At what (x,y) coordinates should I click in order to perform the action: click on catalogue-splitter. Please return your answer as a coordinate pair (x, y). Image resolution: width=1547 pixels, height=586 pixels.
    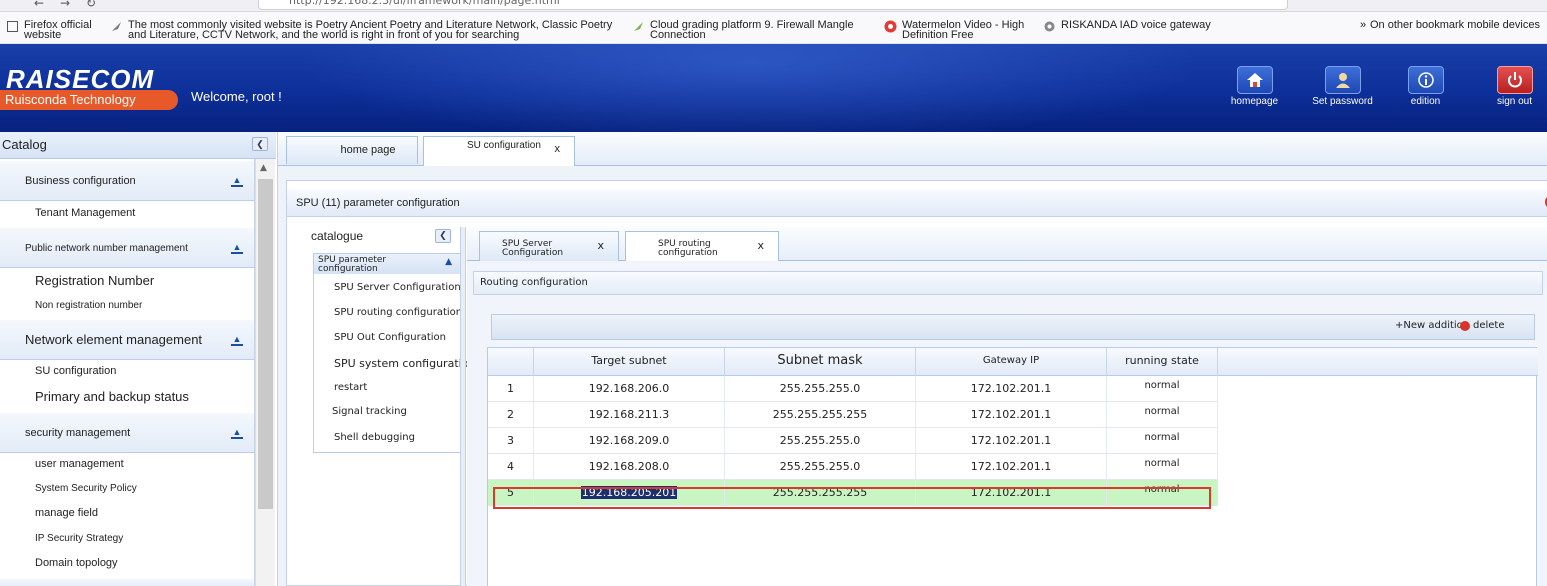
    Looking at the image, I should click on (463, 406).